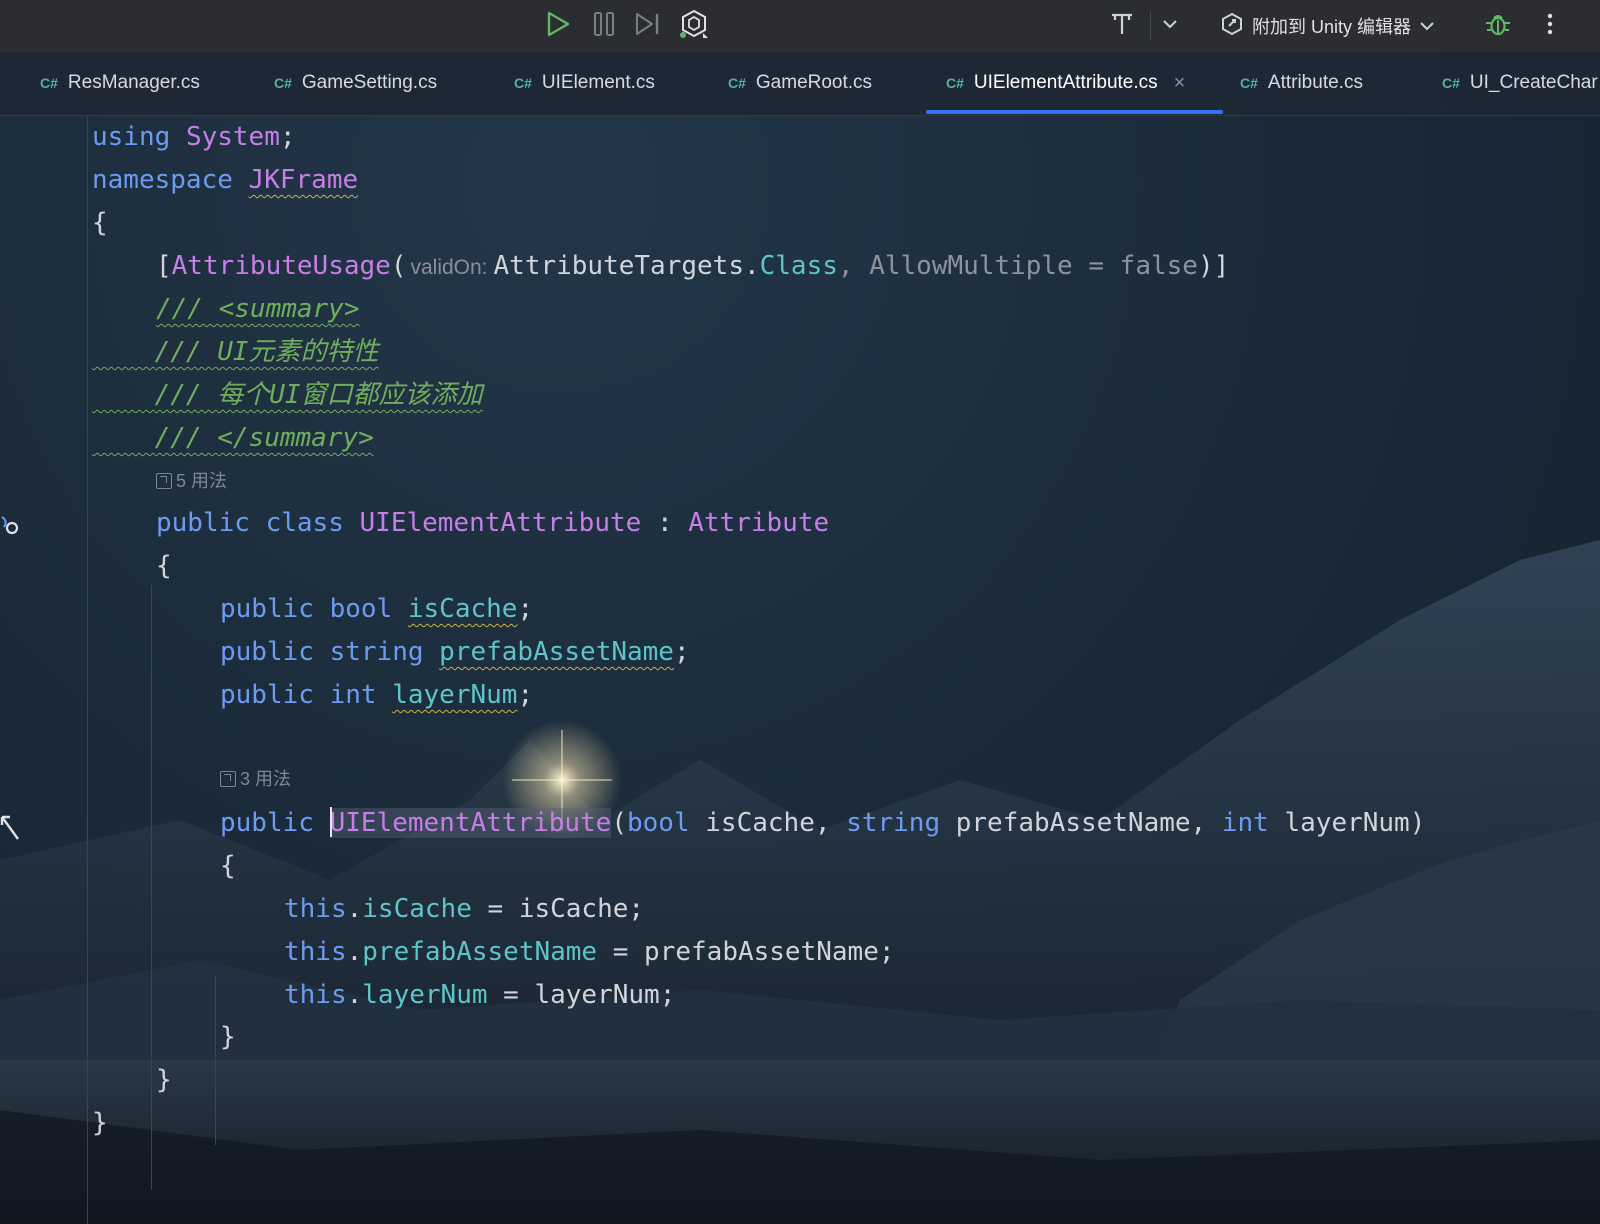 Image resolution: width=1600 pixels, height=1224 pixels. What do you see at coordinates (1315, 82) in the screenshot?
I see `tab-label: Attribute.cs` at bounding box center [1315, 82].